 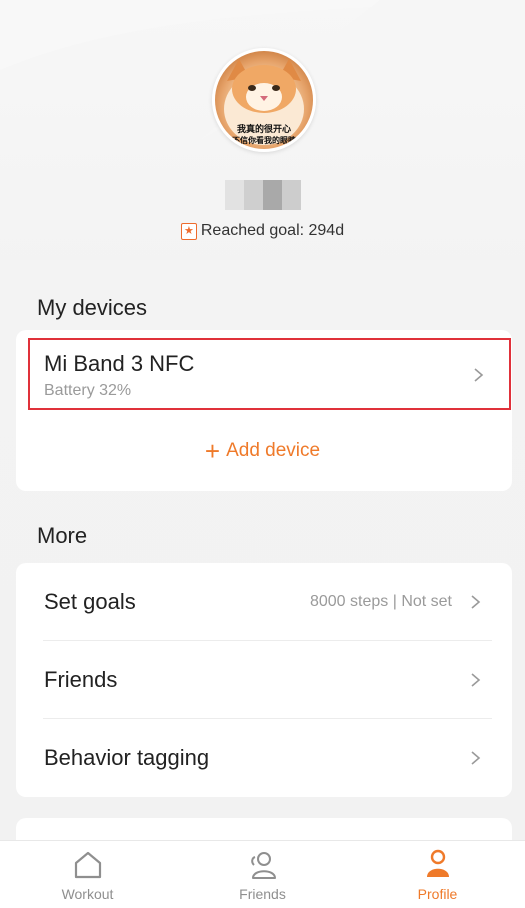 What do you see at coordinates (263, 195) in the screenshot?
I see `username-blurred` at bounding box center [263, 195].